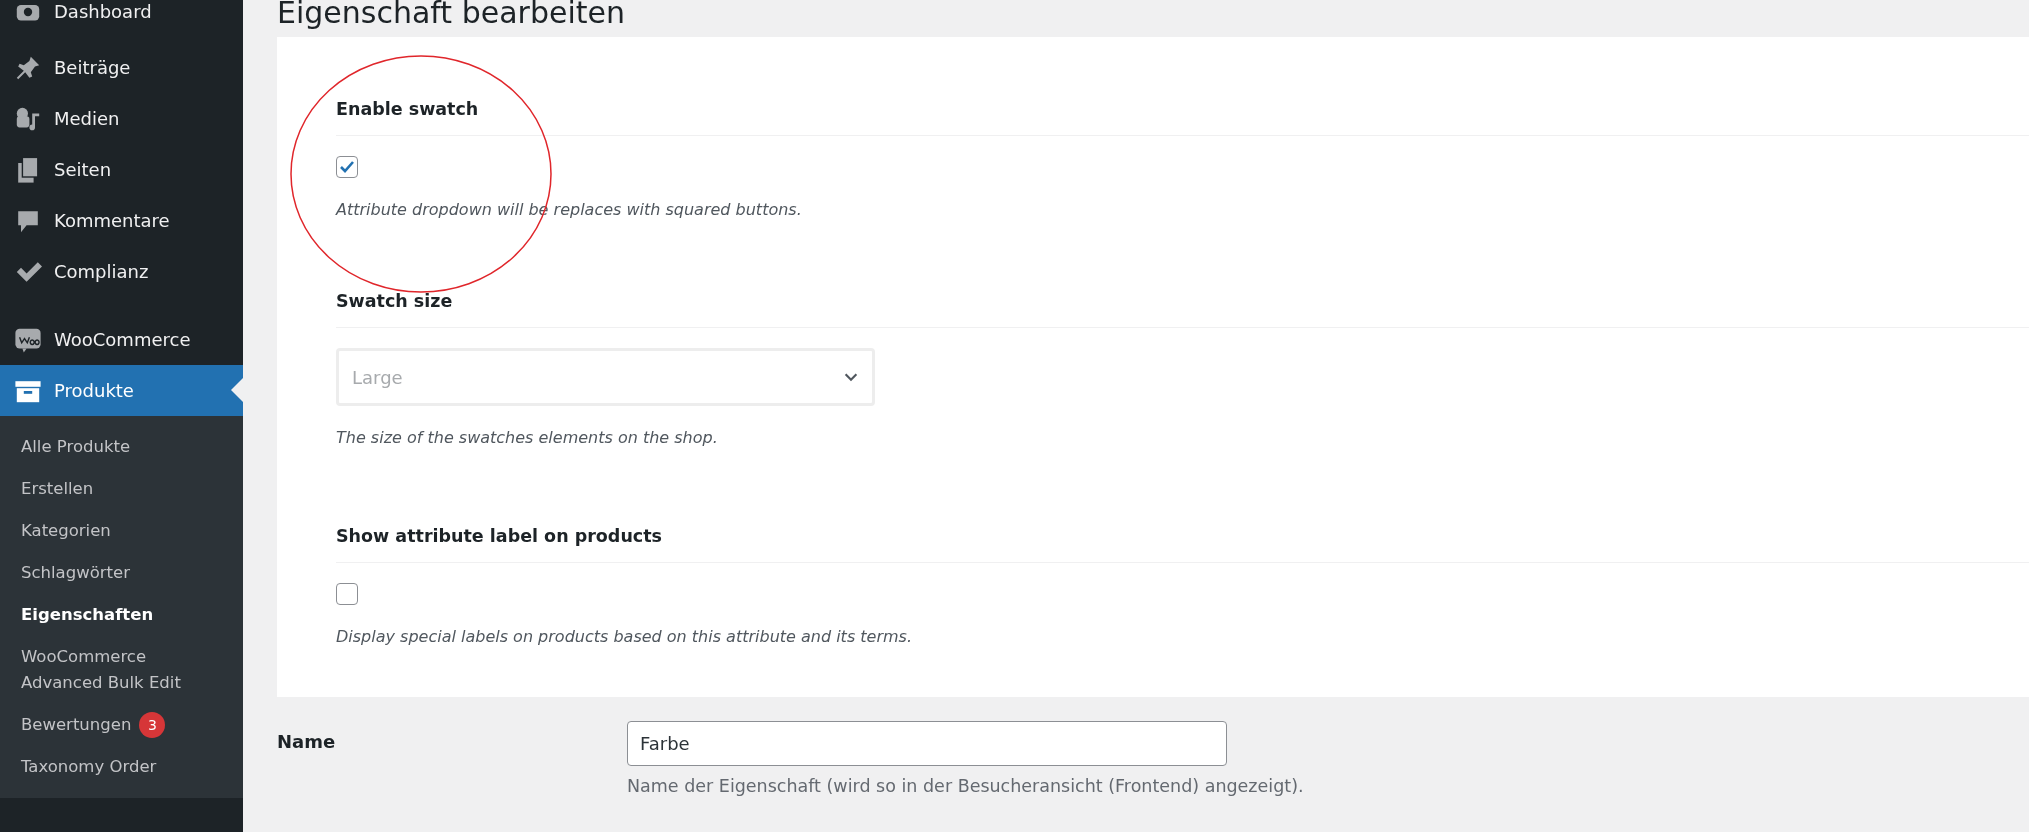 The height and width of the screenshot is (832, 2029). I want to click on setting-label: Enable swatch, so click(1182, 110).